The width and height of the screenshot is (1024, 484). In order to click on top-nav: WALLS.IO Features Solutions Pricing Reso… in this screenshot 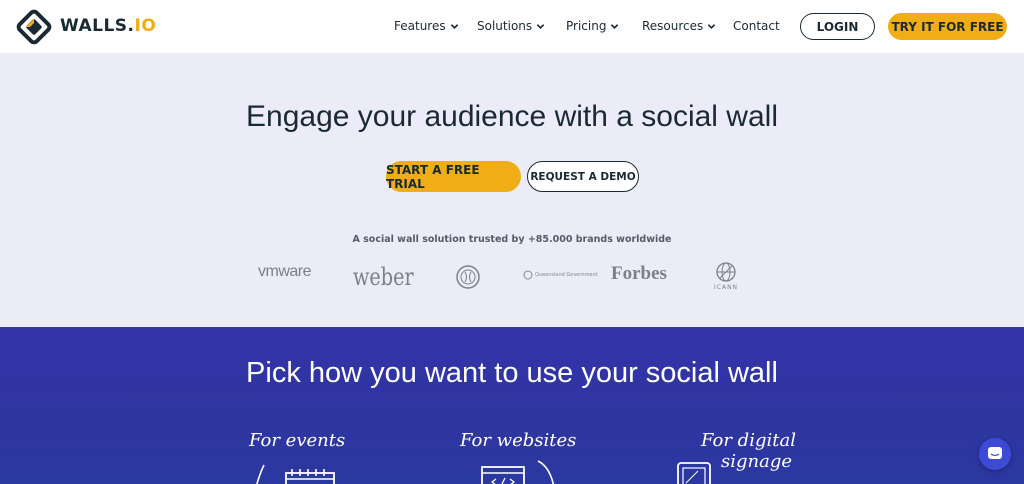, I will do `click(512, 26)`.